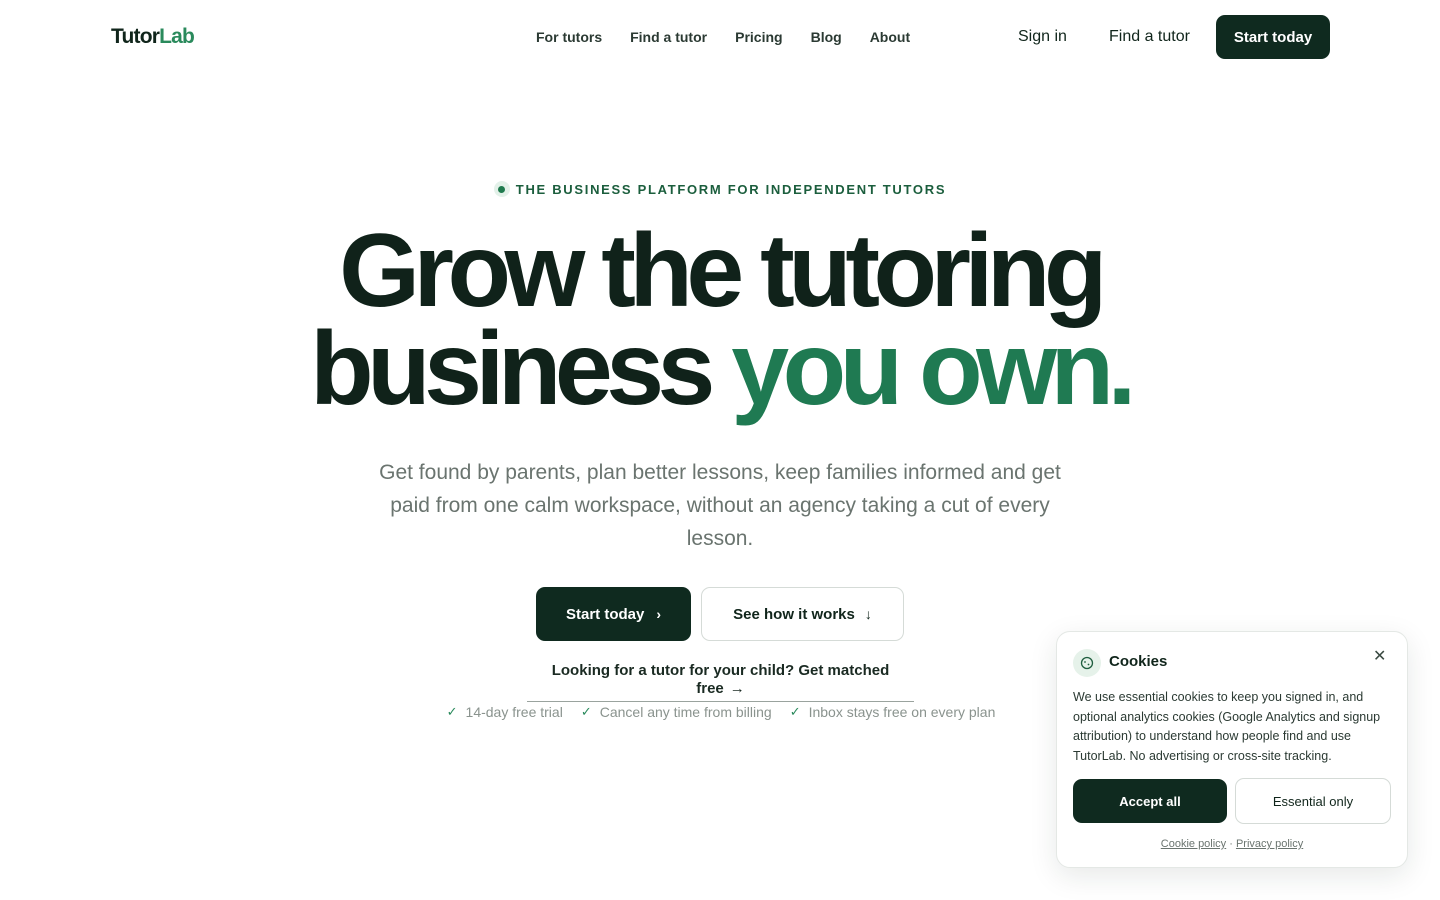 This screenshot has width=1440, height=900. Describe the element at coordinates (1313, 801) in the screenshot. I see `essential-only-button: Essential only` at that location.